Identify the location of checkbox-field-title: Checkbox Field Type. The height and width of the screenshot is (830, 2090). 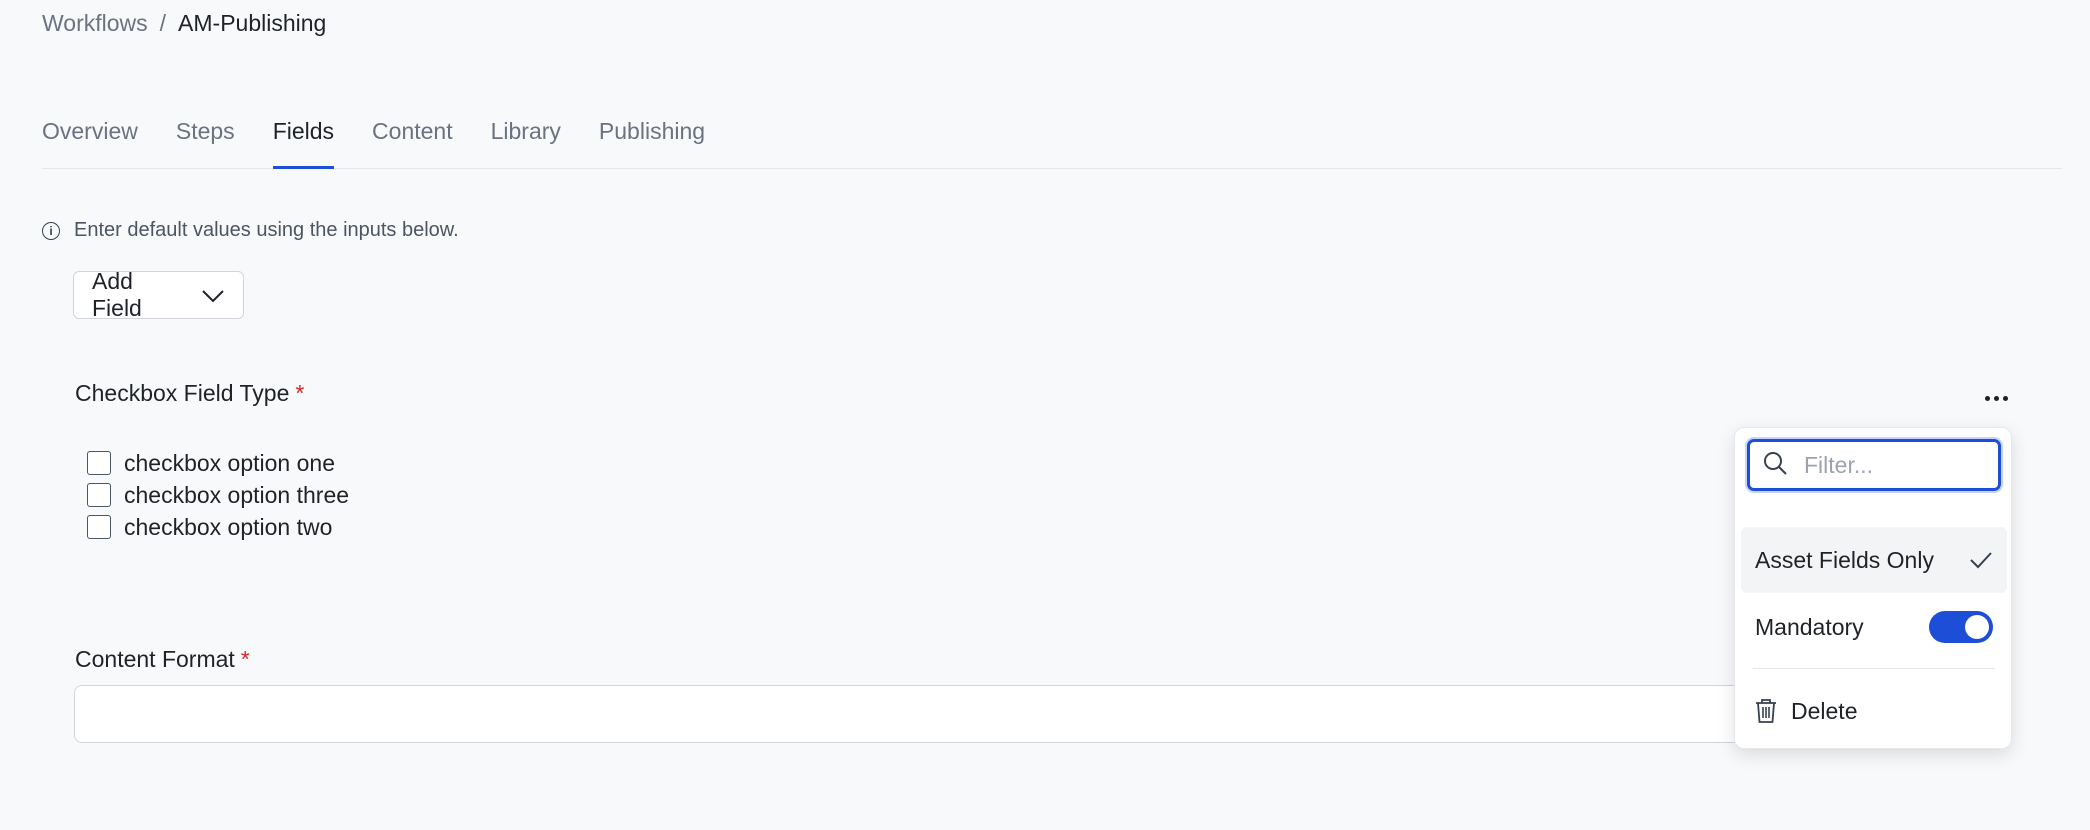
(182, 393).